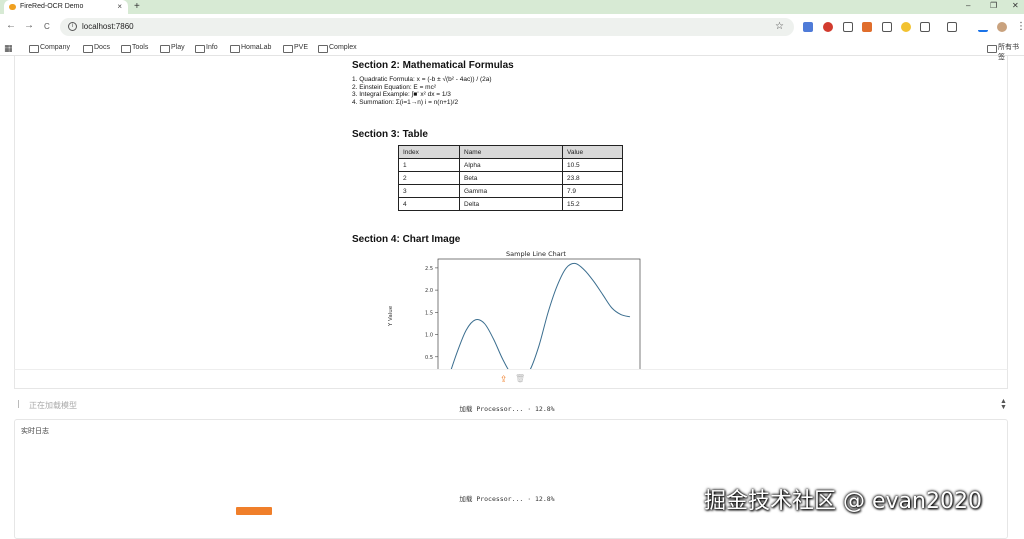  What do you see at coordinates (35, 431) in the screenshot?
I see `log-label: 实时日志` at bounding box center [35, 431].